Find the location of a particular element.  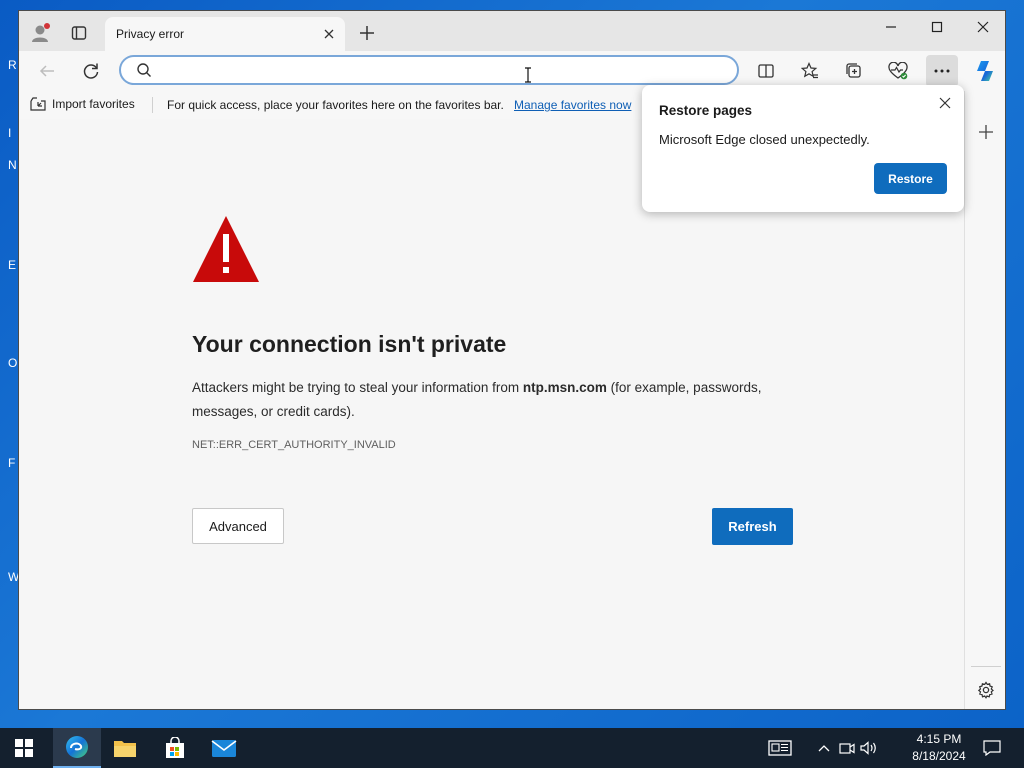

profile-button is located at coordinates (41, 33).